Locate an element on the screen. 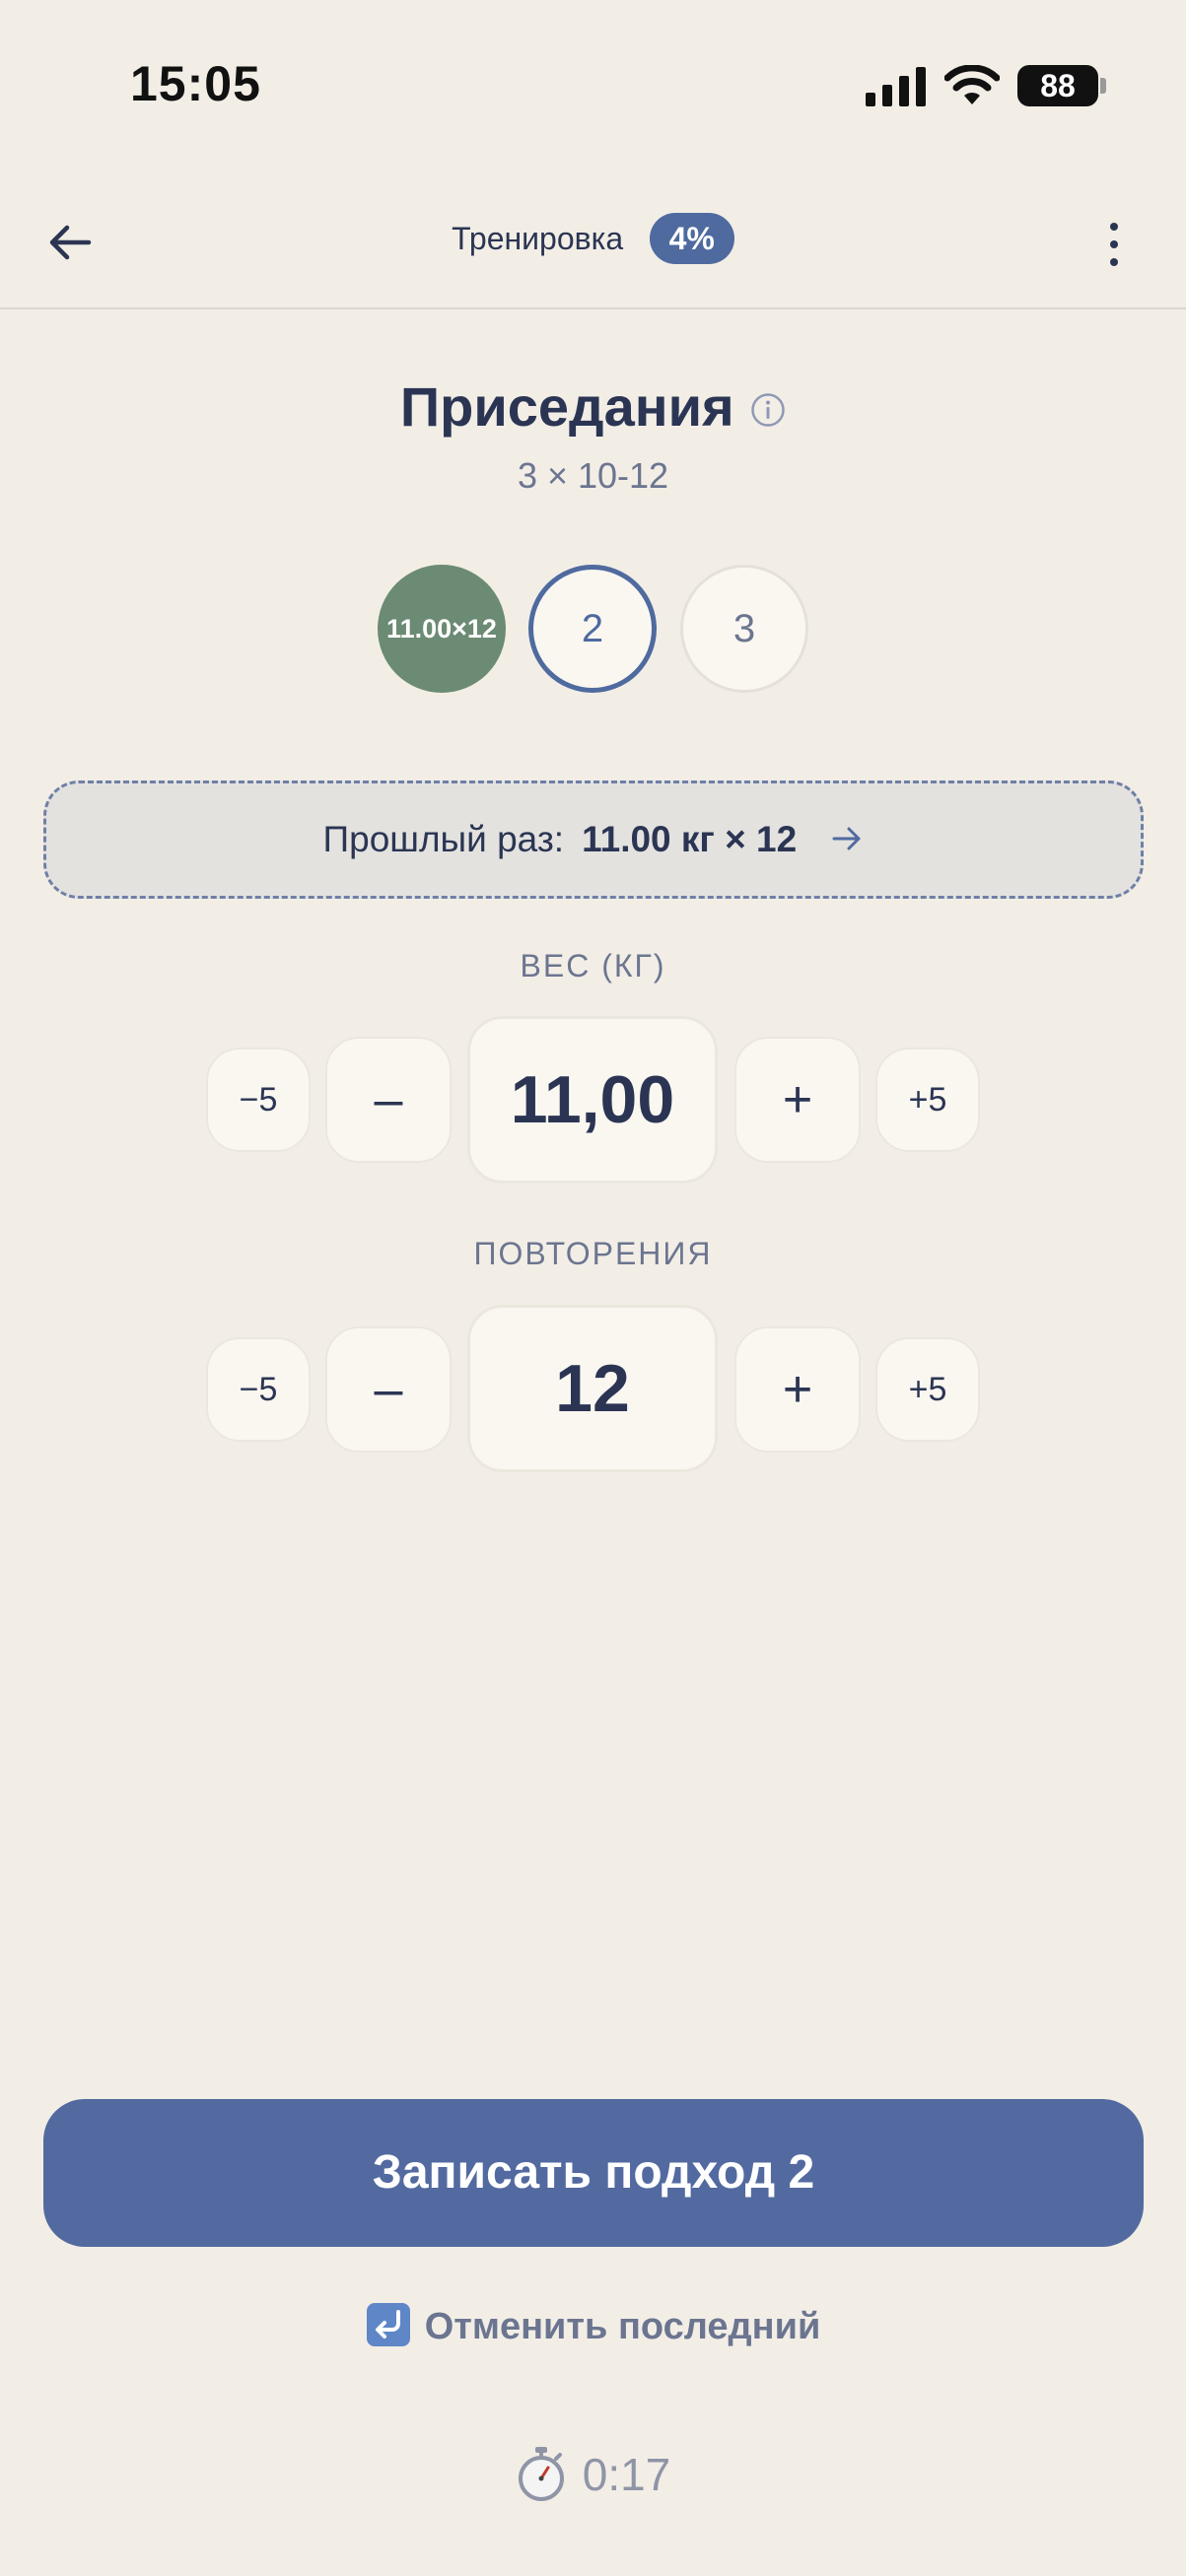  weight-minus-button: – is located at coordinates (388, 1100).